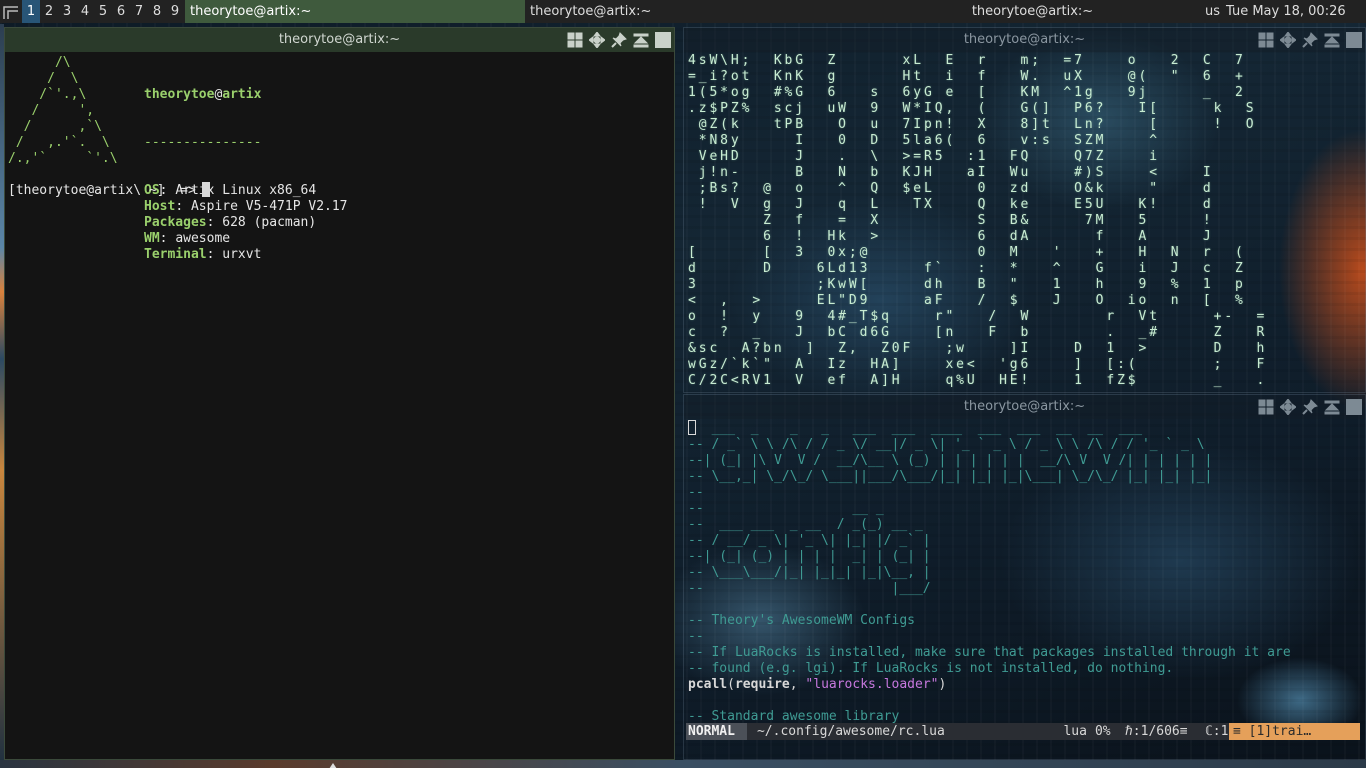 The width and height of the screenshot is (1366, 768). Describe the element at coordinates (1026, 541) in the screenshot. I see `editor-line: -- / __/ _ \| '_ \| |_| |/ _` |` at that location.